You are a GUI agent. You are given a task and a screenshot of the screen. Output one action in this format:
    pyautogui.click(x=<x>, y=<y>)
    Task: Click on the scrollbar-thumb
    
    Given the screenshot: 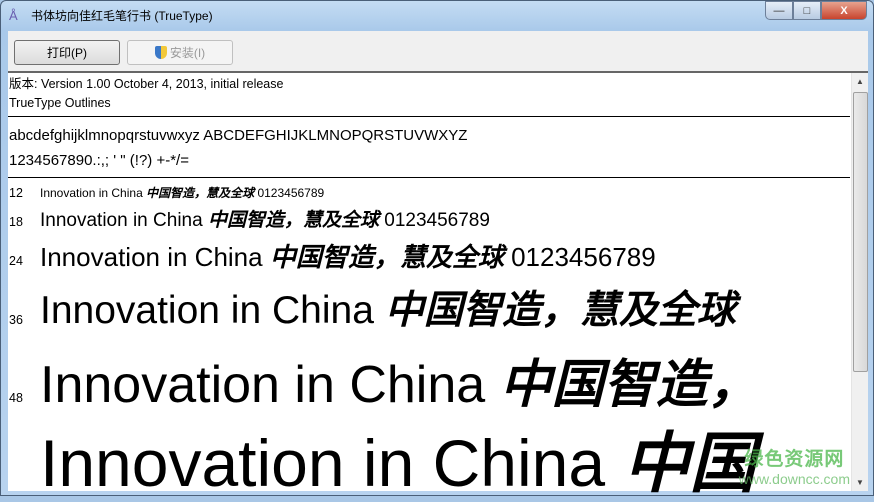 What is the action you would take?
    pyautogui.click(x=860, y=232)
    